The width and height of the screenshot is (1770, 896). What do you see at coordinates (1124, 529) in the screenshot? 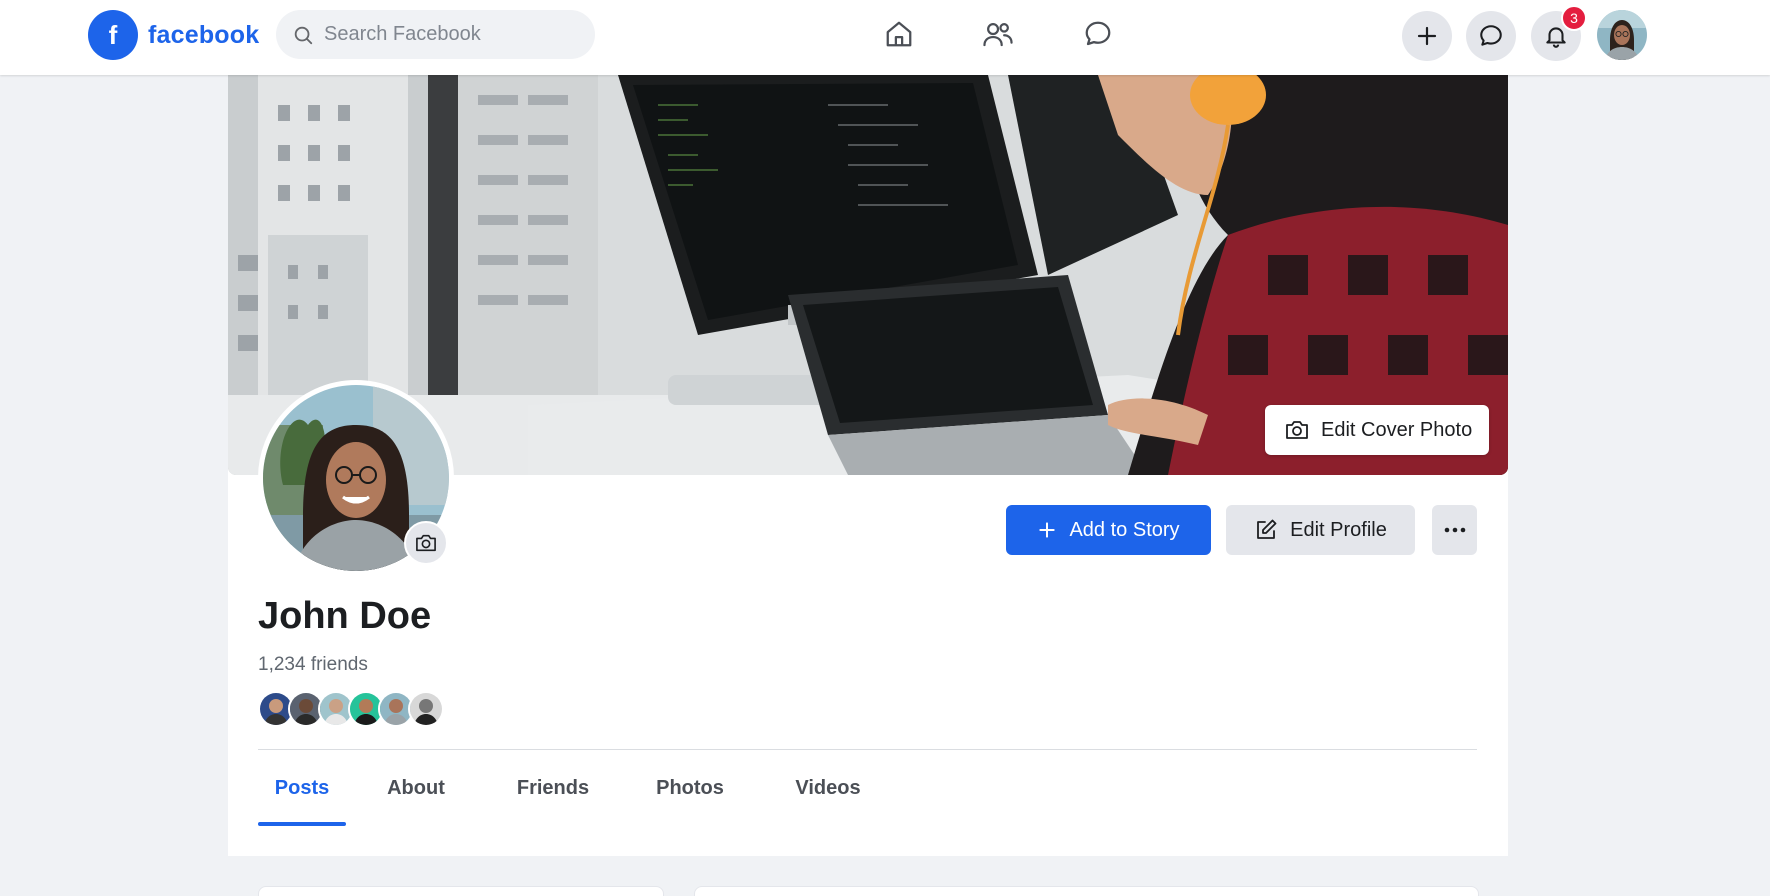
I see `add-to-story-label: Add to Story` at bounding box center [1124, 529].